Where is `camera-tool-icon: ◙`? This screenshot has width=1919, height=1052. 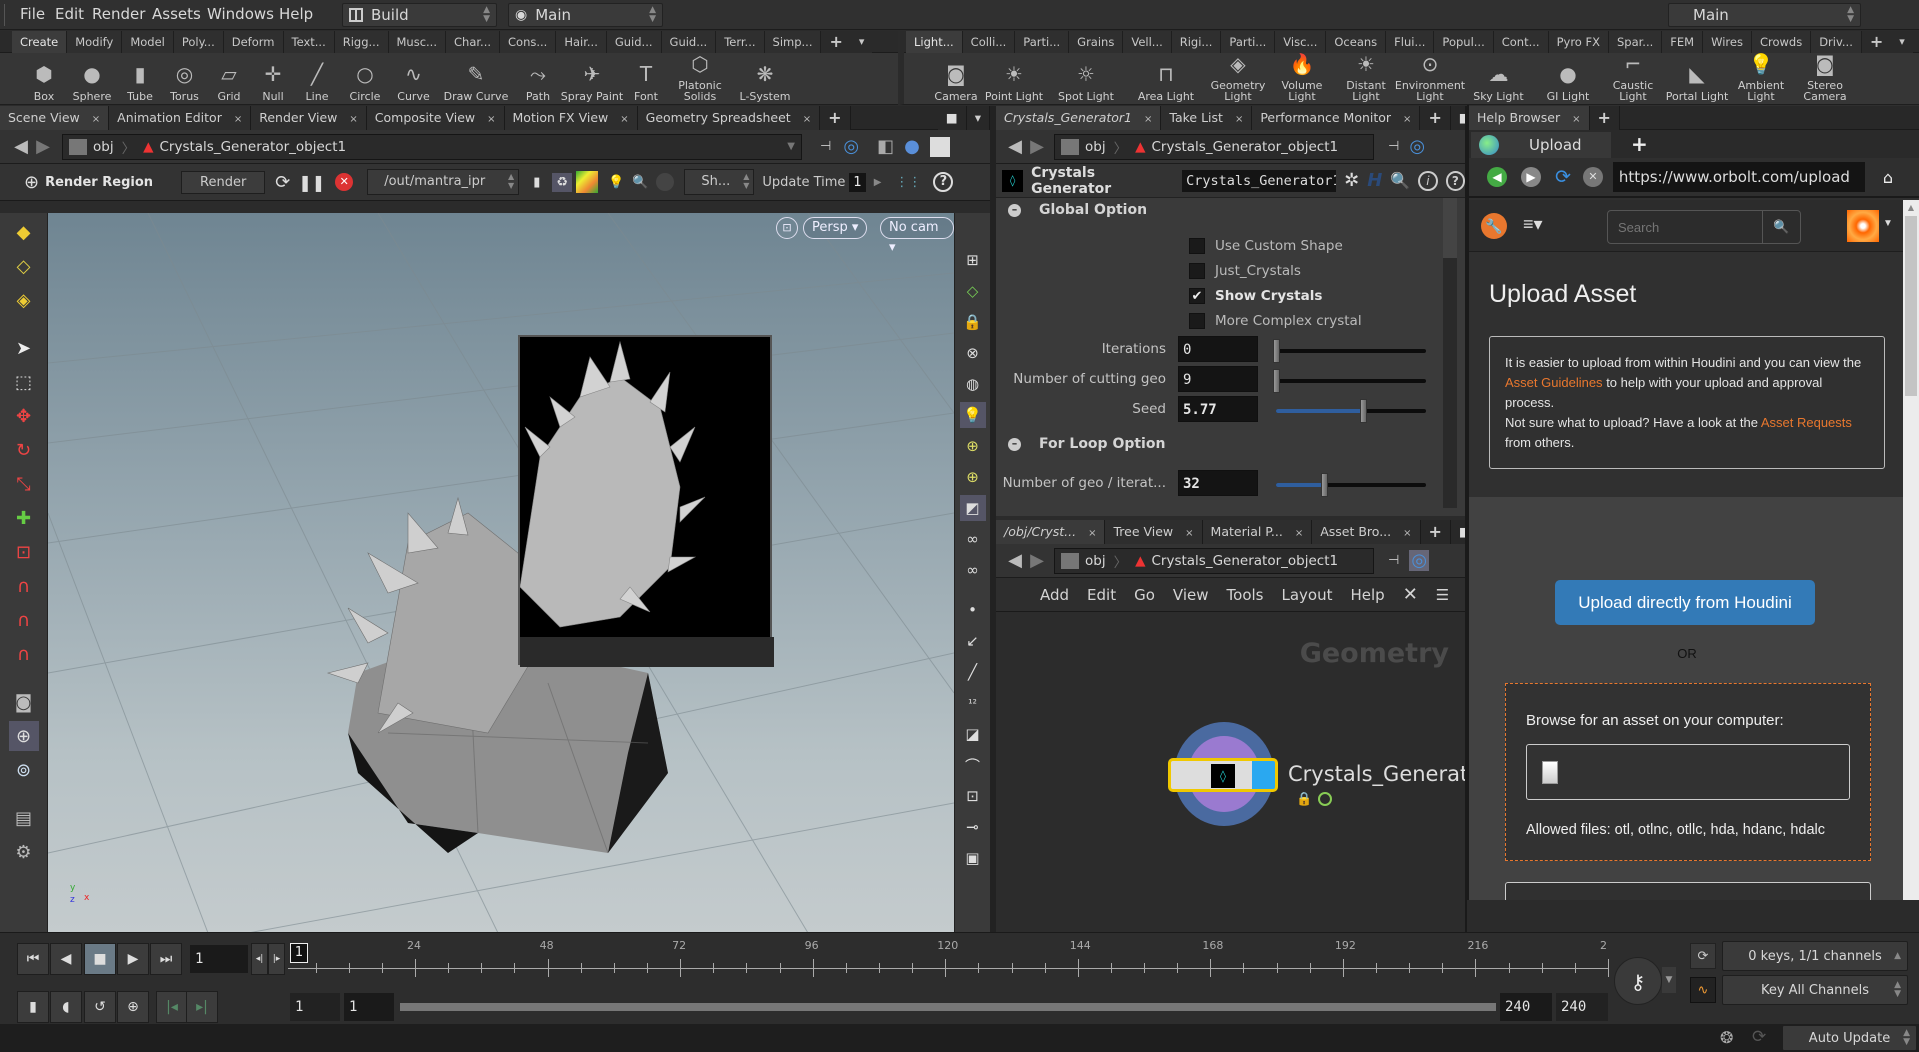 camera-tool-icon: ◙ is located at coordinates (24, 702).